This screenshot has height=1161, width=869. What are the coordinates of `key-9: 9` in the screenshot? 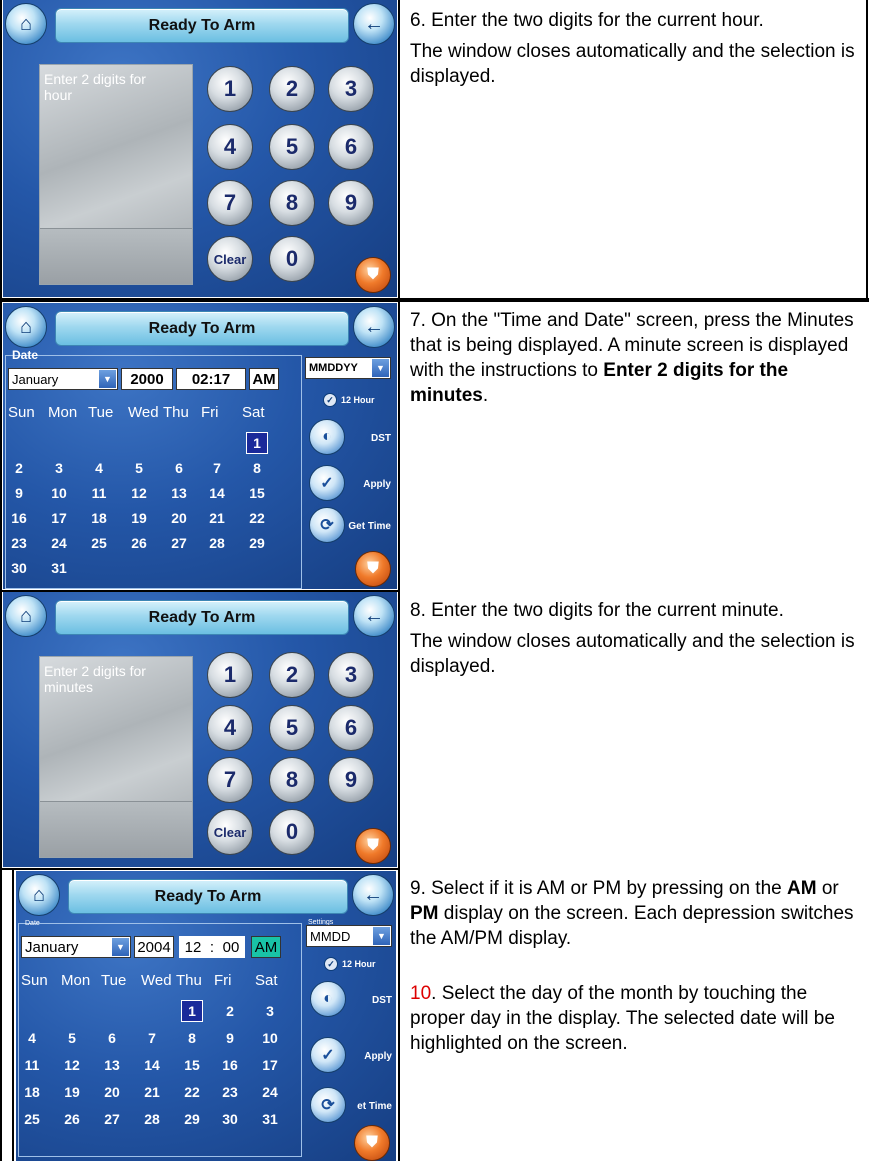 It's located at (351, 780).